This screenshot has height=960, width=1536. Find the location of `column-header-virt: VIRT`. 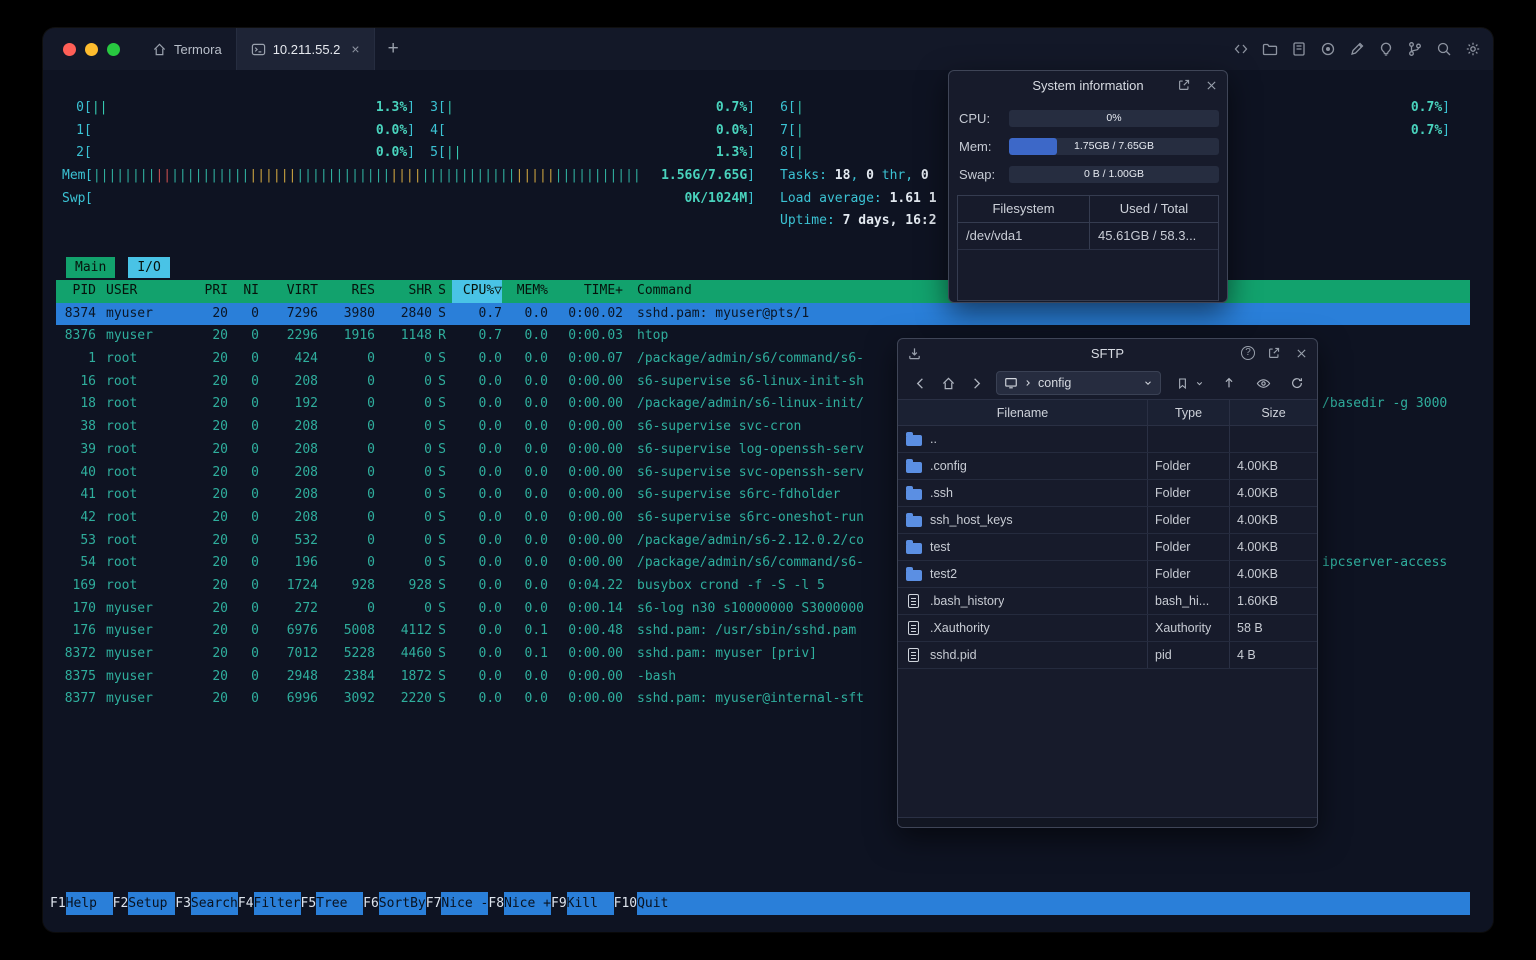

column-header-virt: VIRT is located at coordinates (288, 291).